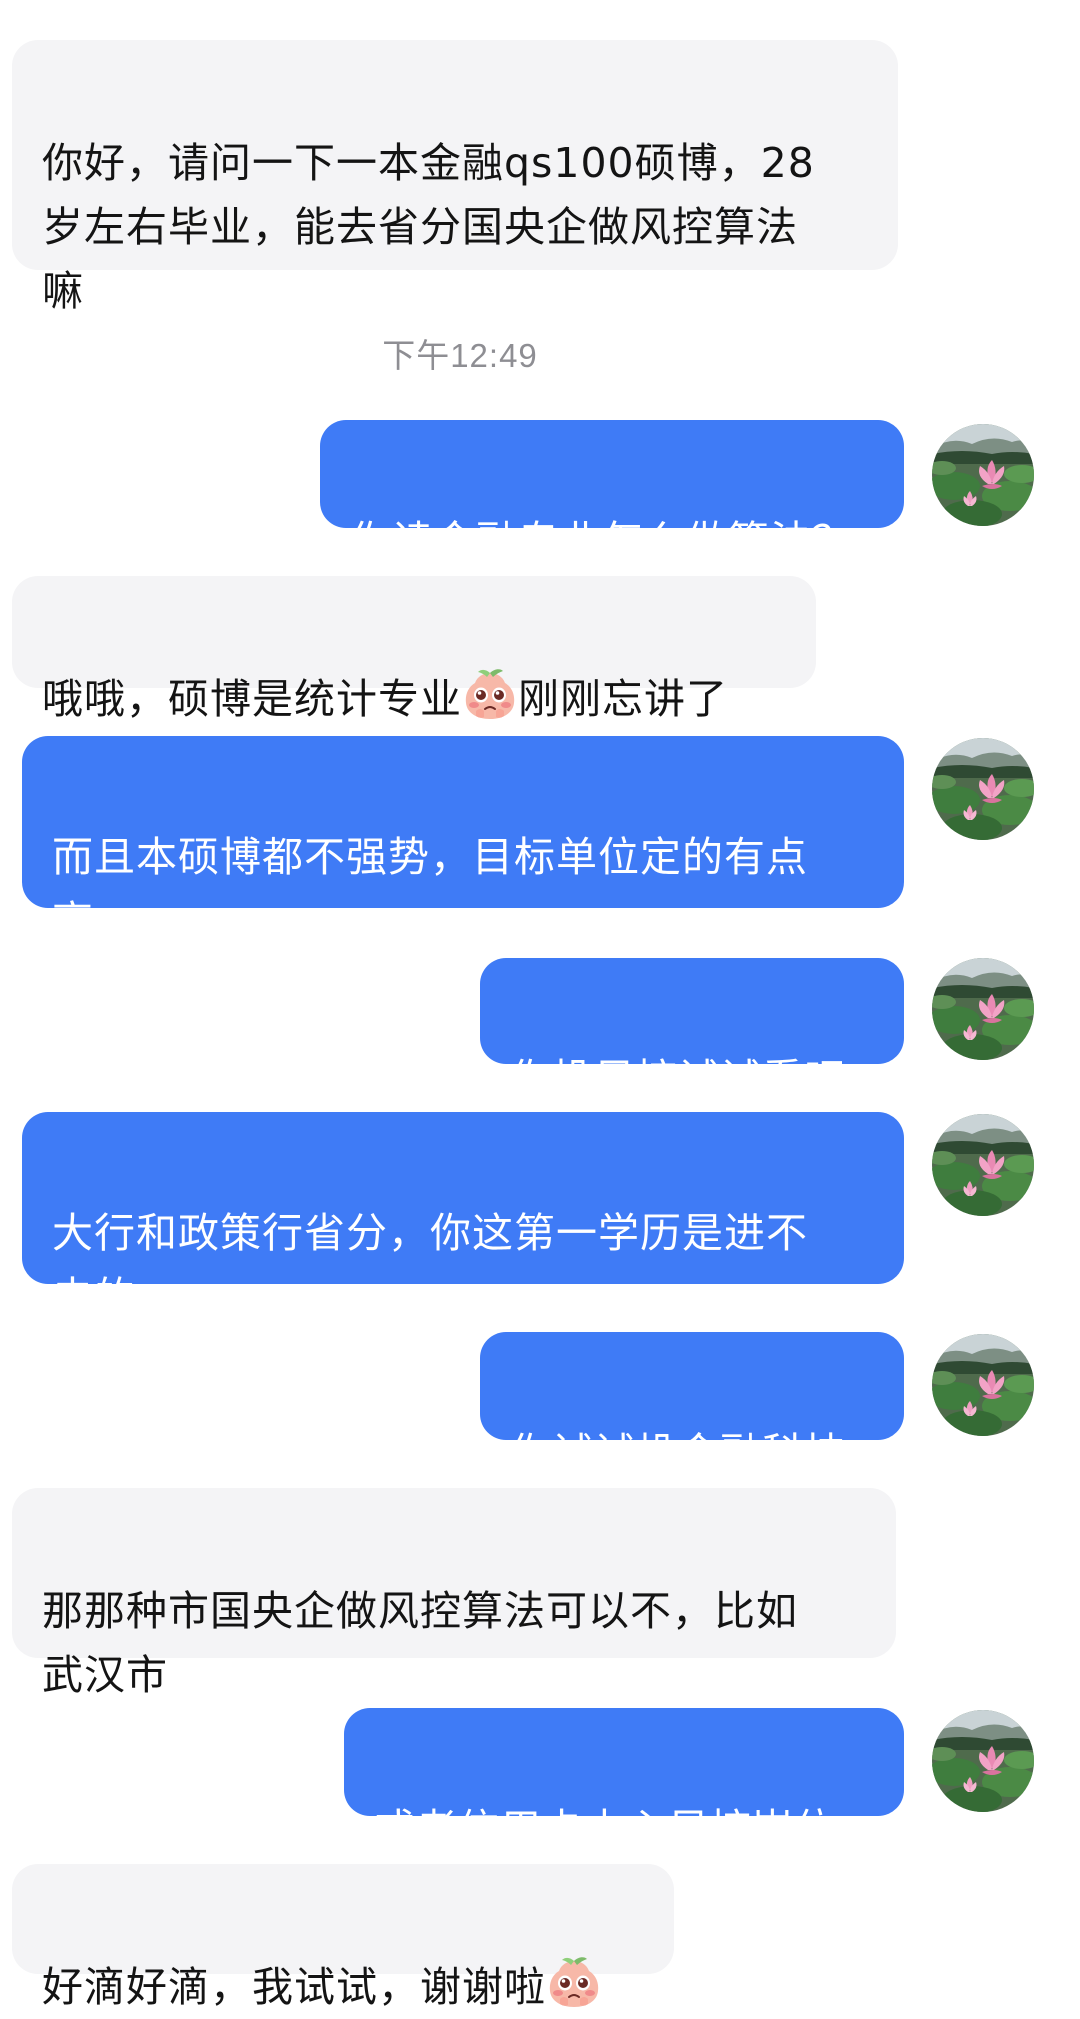  I want to click on message-text: 武汉市, so click(105, 1675).